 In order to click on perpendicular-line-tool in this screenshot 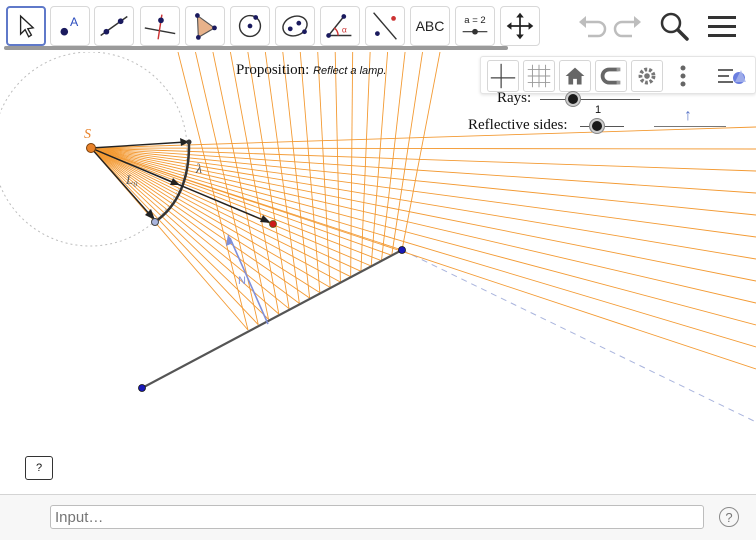, I will do `click(160, 26)`.